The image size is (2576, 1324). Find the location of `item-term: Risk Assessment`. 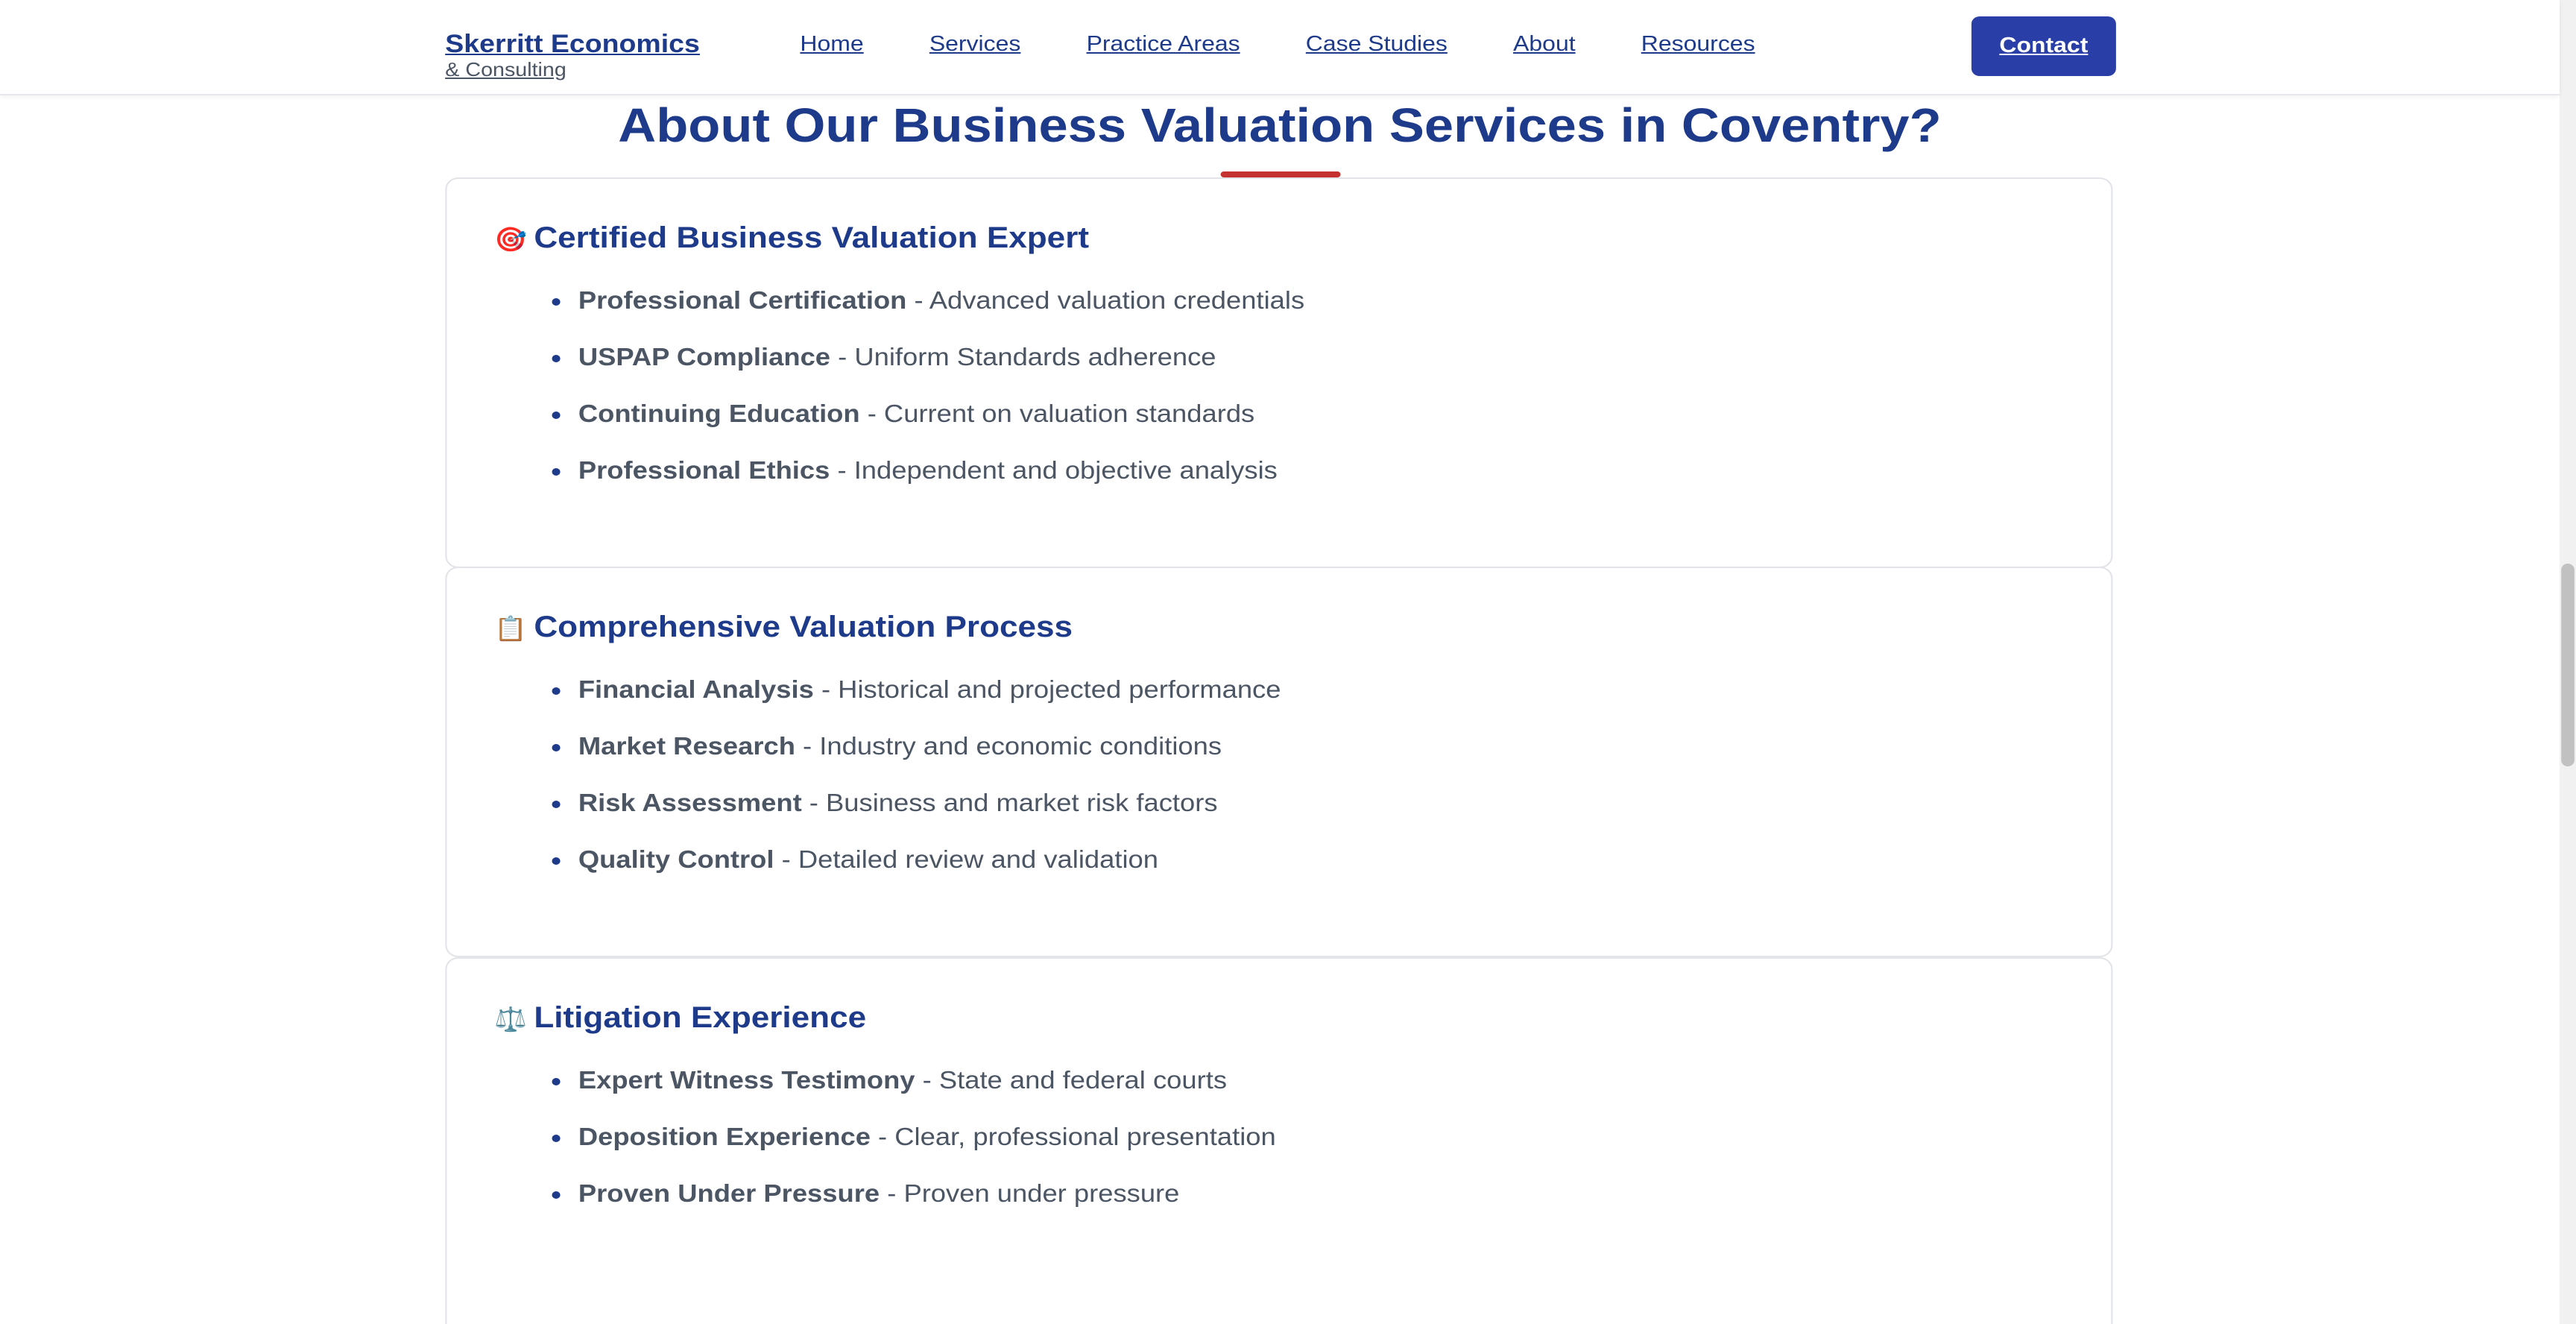

item-term: Risk Assessment is located at coordinates (690, 803).